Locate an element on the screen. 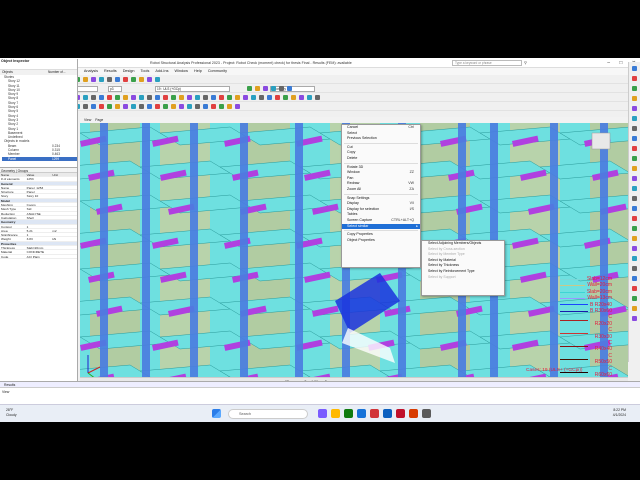 Image resolution: width=640 pixels, height=480 pixels. file-explorer-icon is located at coordinates (335, 413).